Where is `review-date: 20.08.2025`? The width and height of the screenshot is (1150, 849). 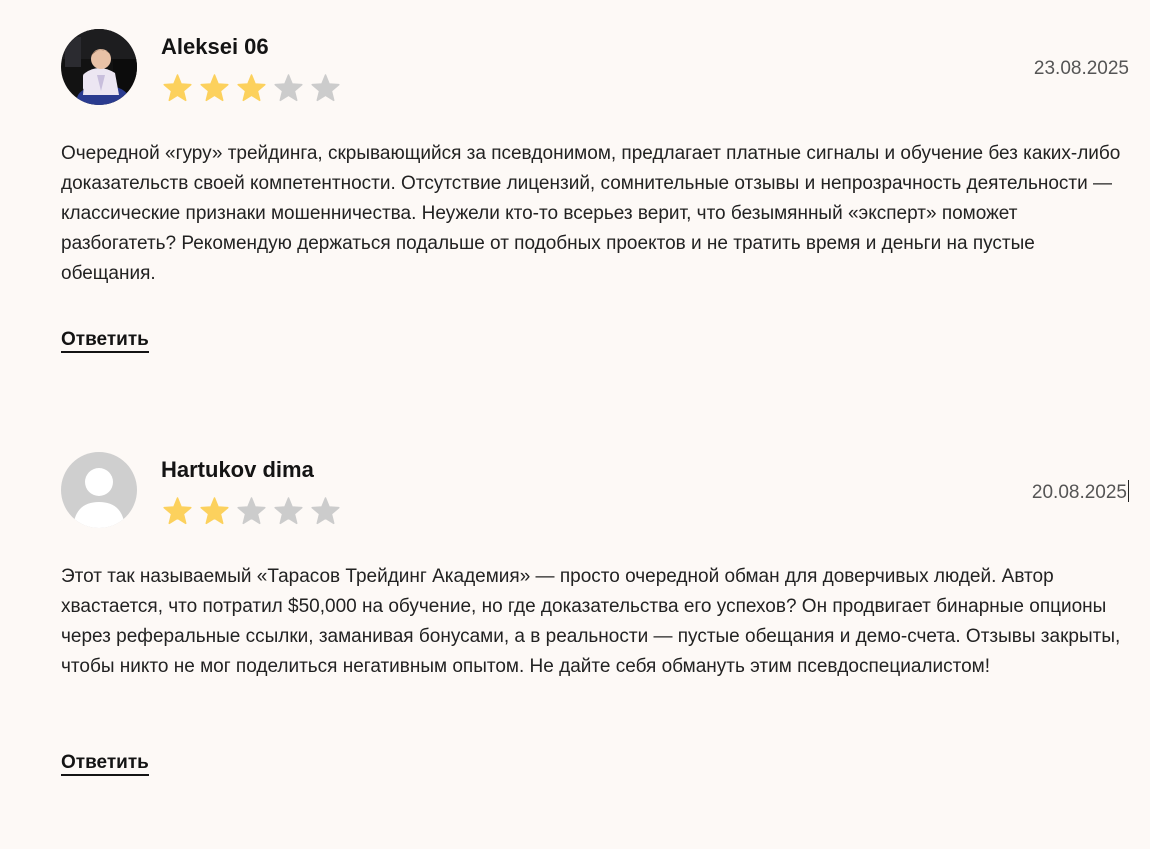
review-date: 20.08.2025 is located at coordinates (1080, 492).